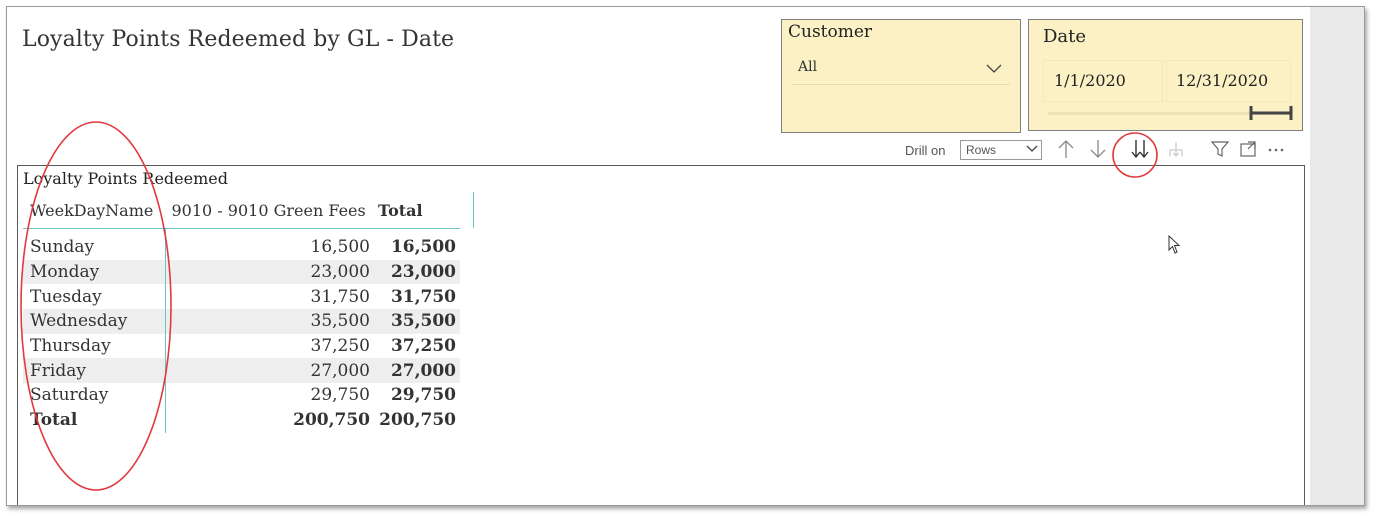  I want to click on row-label: Friday, so click(94, 371).